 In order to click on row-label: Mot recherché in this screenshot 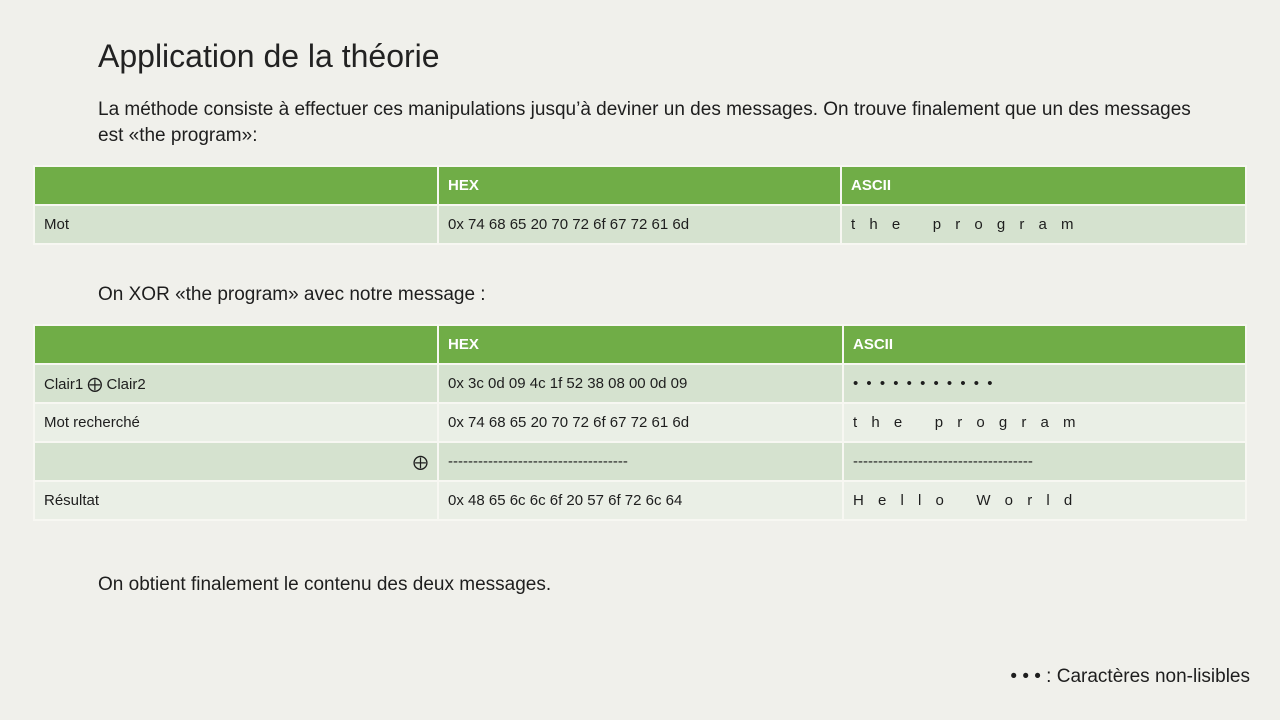, I will do `click(236, 422)`.